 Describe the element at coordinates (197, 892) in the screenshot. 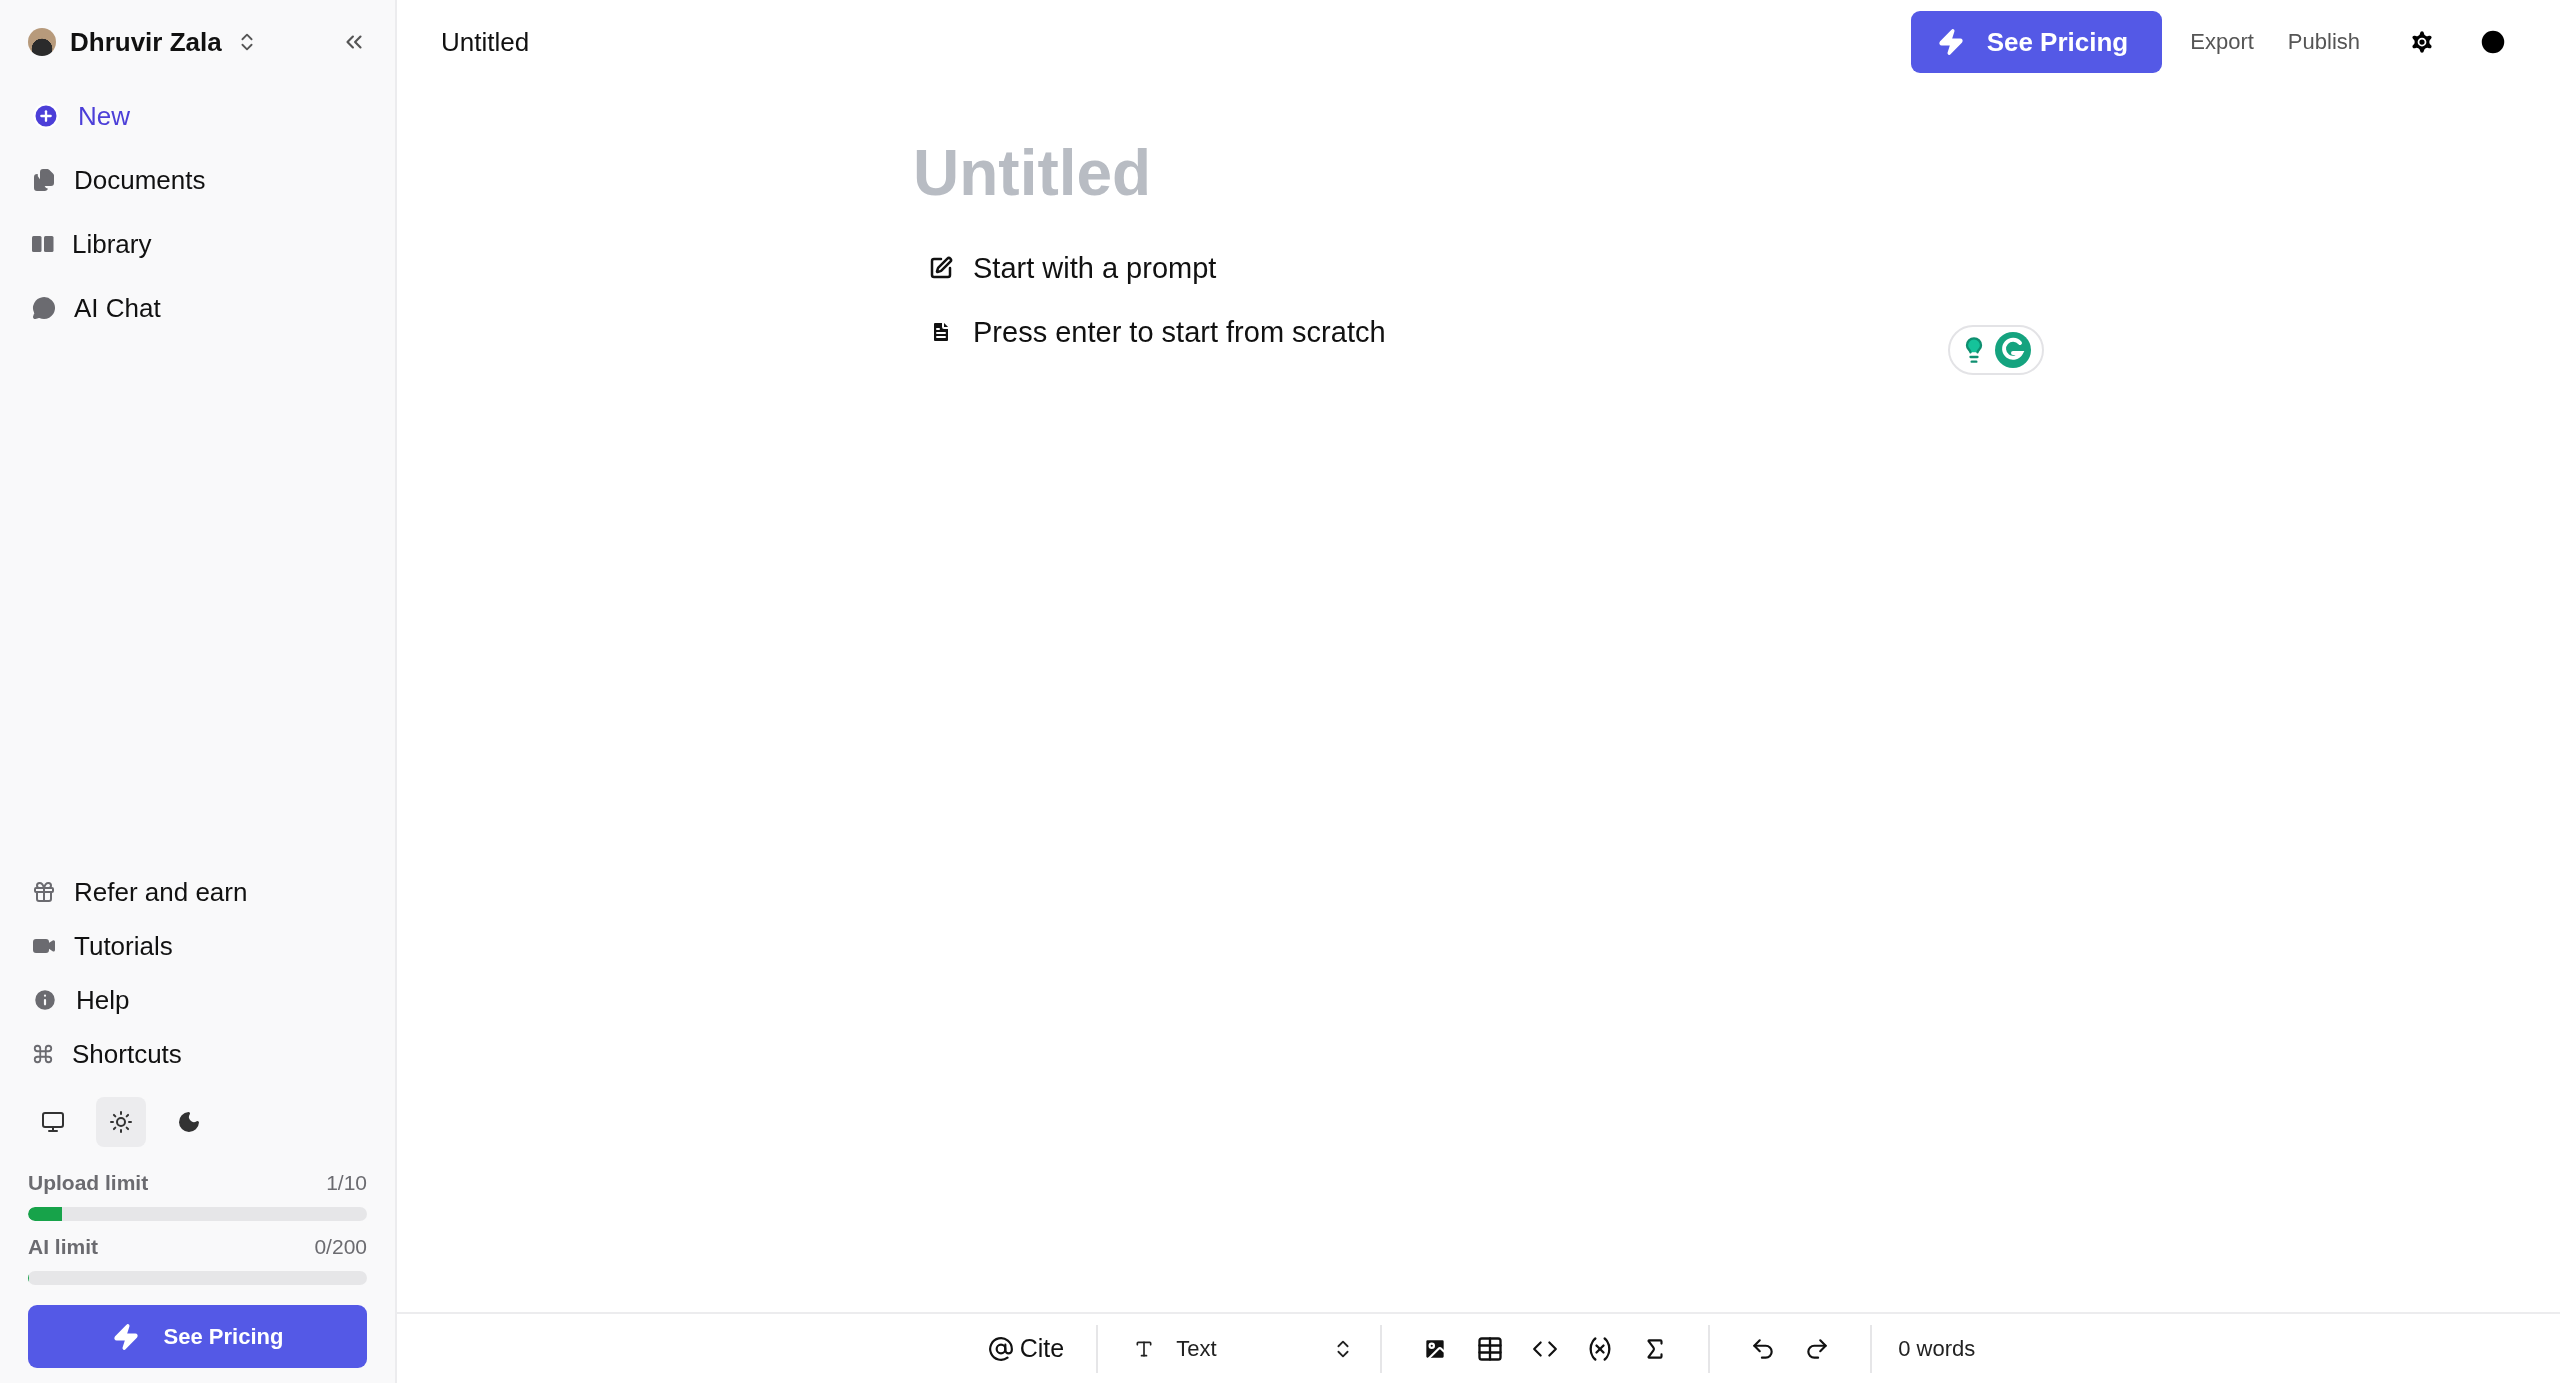

I see `sidebar-item: Refer and earn` at that location.